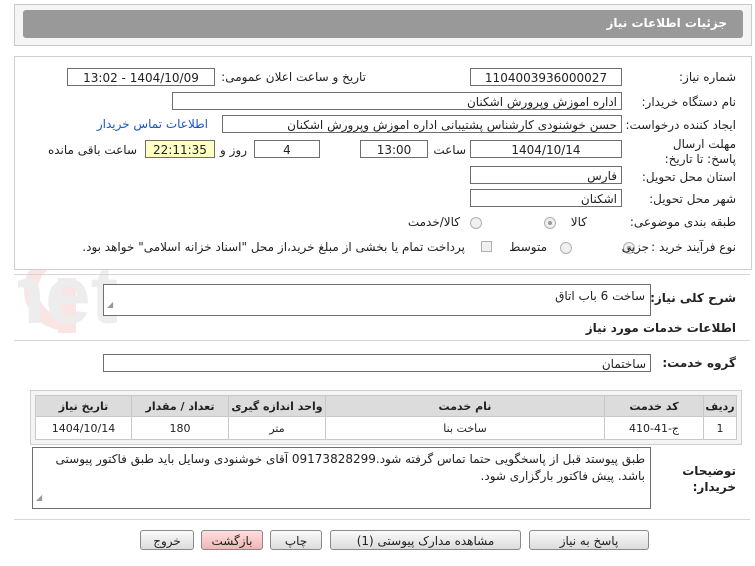  Describe the element at coordinates (693, 247) in the screenshot. I see `process-label: نوع فرآیند خرید :` at that location.